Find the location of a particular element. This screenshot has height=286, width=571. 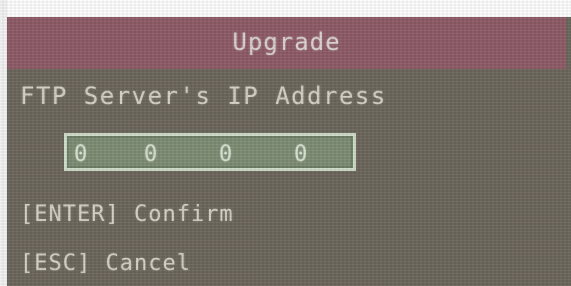

left-bezel is located at coordinates (3, 143).